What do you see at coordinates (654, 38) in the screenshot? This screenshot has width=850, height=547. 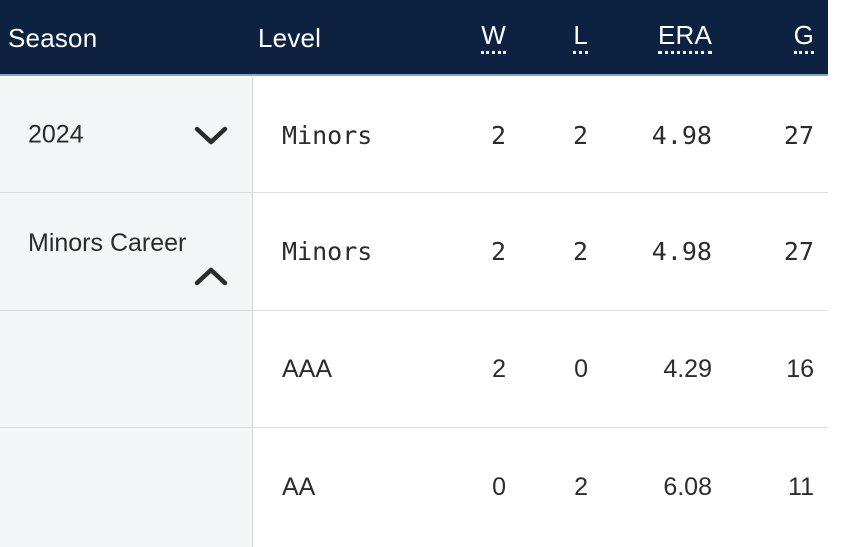 I see `column-header-era: ERA` at bounding box center [654, 38].